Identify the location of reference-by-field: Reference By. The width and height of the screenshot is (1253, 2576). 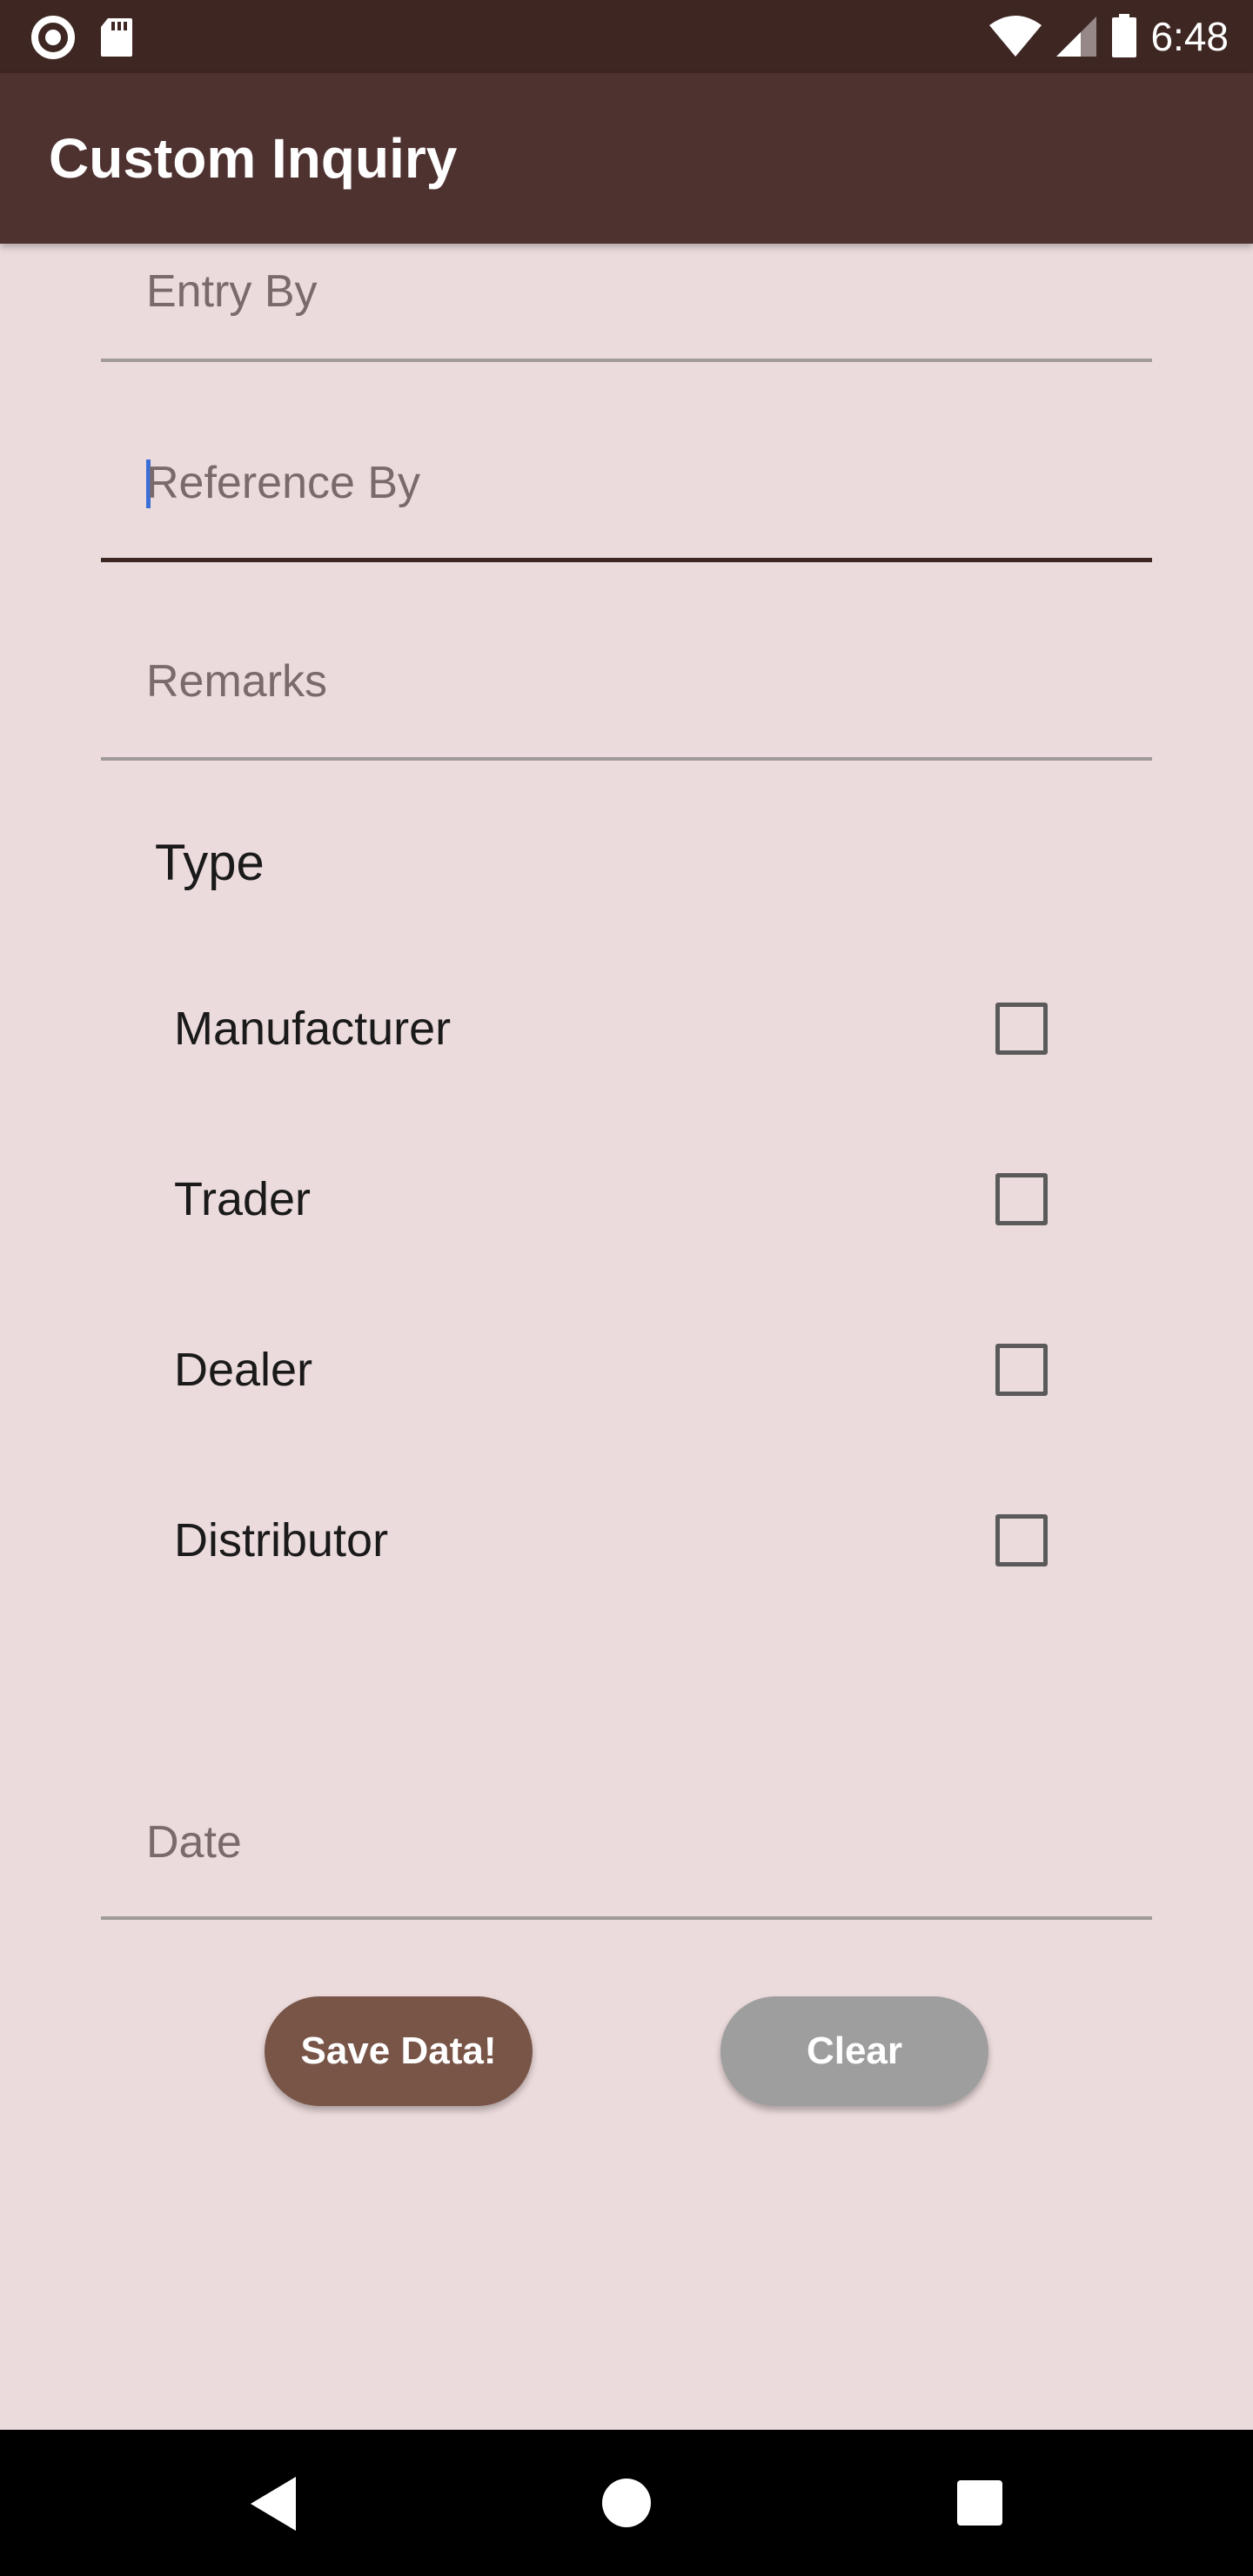
(626, 507).